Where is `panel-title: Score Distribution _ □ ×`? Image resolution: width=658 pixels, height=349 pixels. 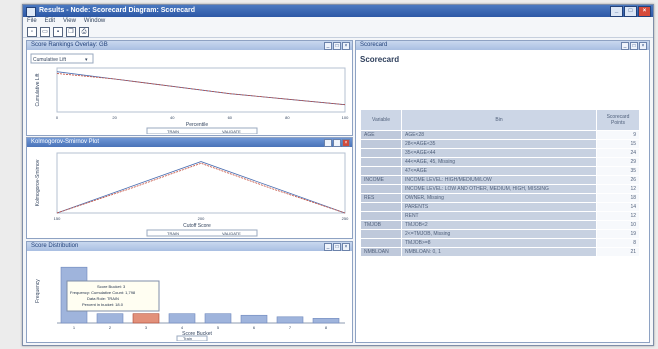
panel-title: Score Distribution _ □ × is located at coordinates (189, 246).